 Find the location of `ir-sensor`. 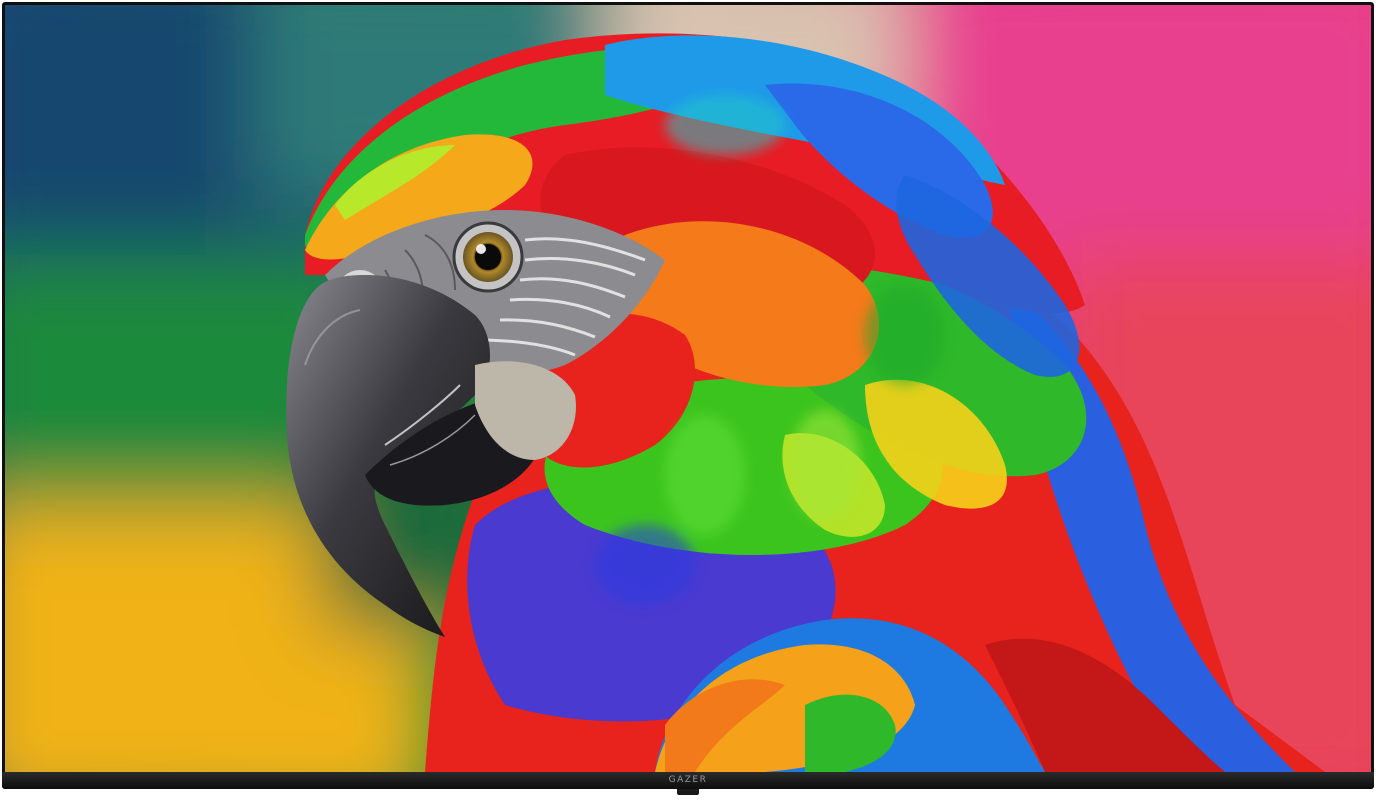

ir-sensor is located at coordinates (688, 792).